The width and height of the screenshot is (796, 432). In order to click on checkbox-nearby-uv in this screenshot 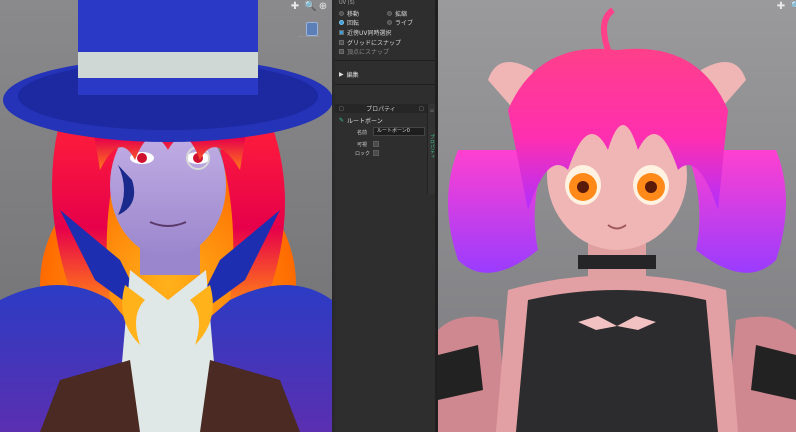, I will do `click(341, 32)`.